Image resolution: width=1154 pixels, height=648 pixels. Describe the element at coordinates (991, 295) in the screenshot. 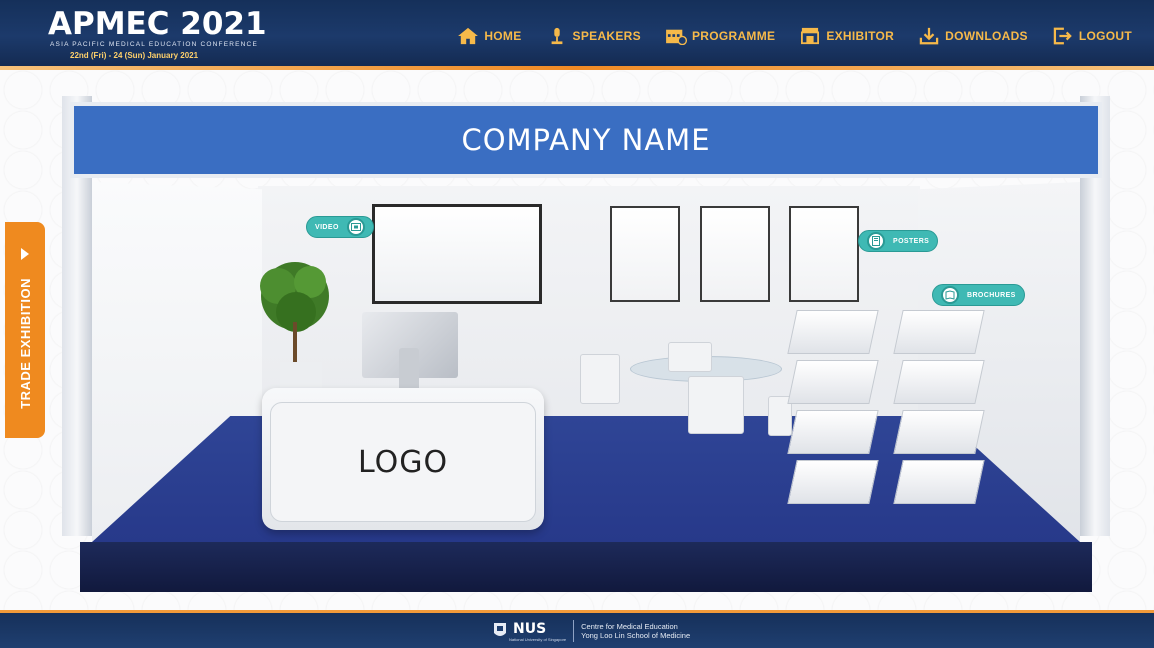

I see `brochures-hotspot-label: BROCHURES` at that location.